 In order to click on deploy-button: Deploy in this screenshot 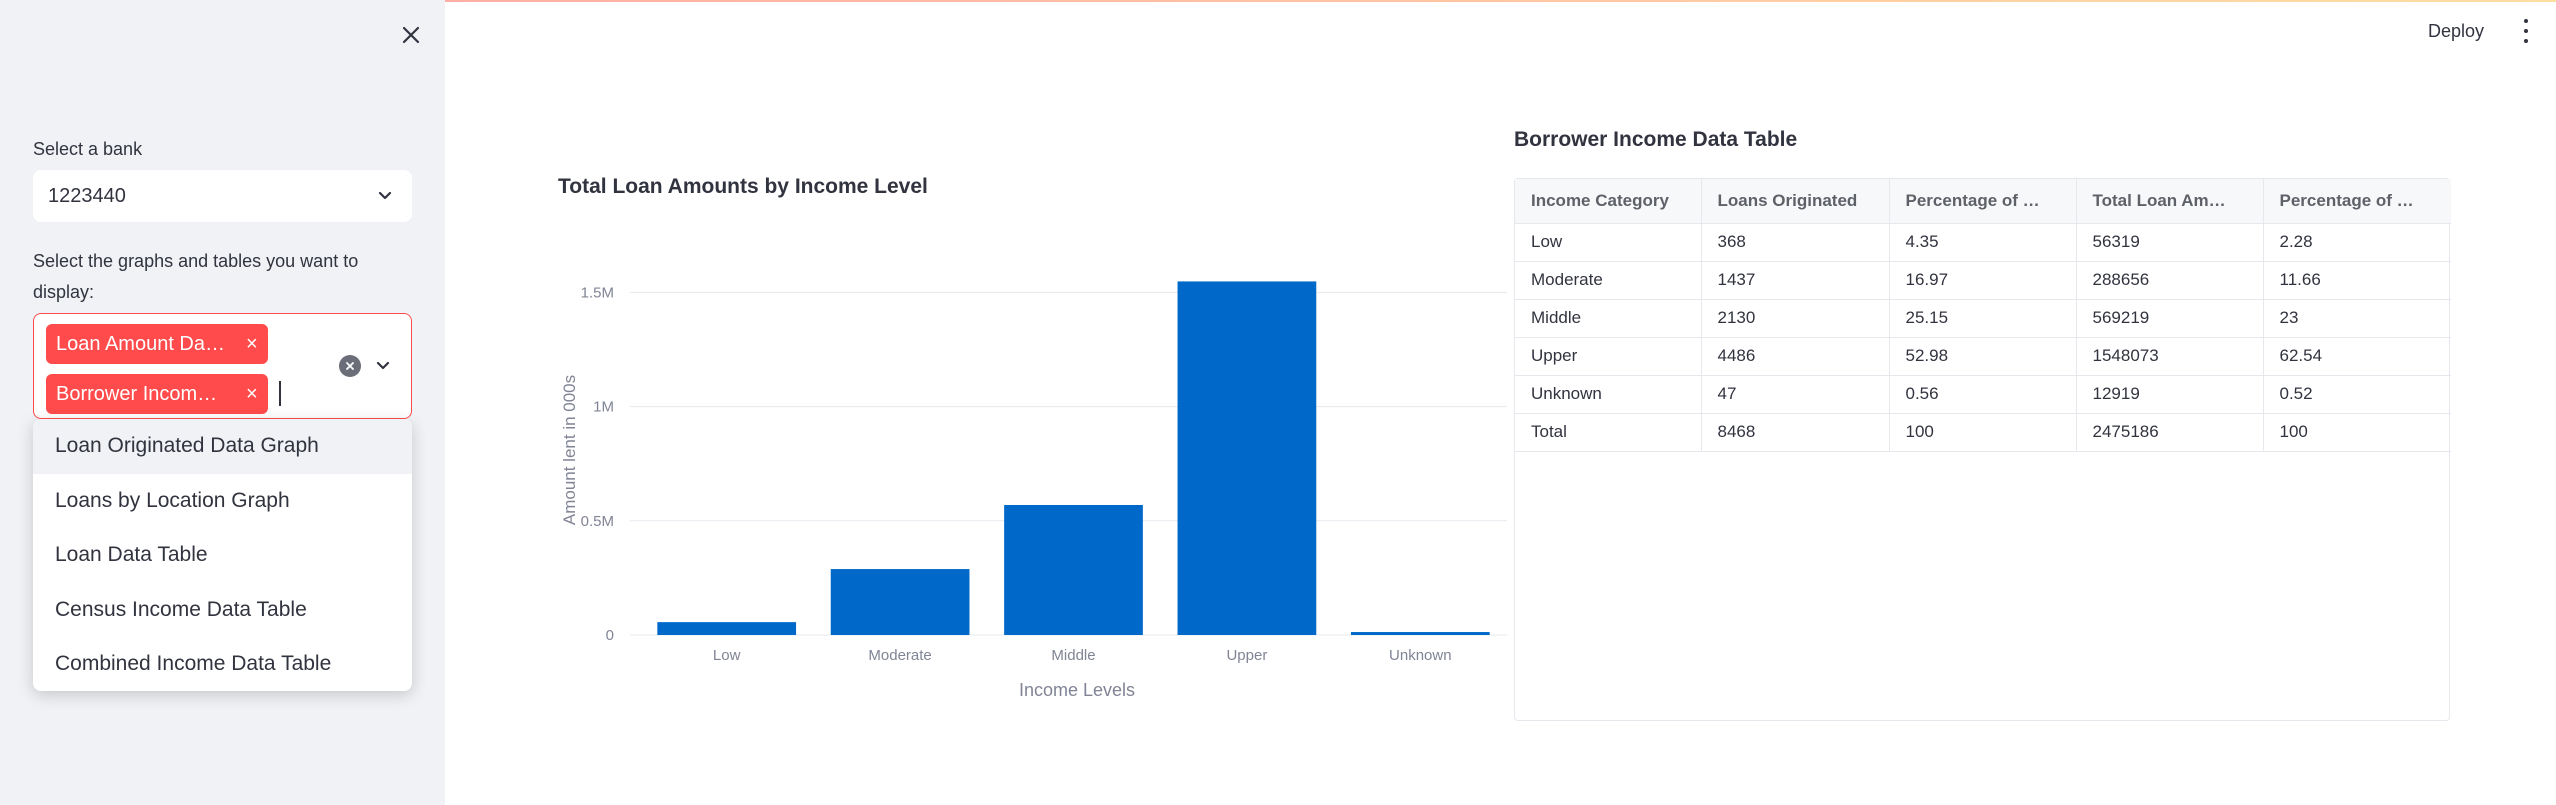, I will do `click(2456, 31)`.